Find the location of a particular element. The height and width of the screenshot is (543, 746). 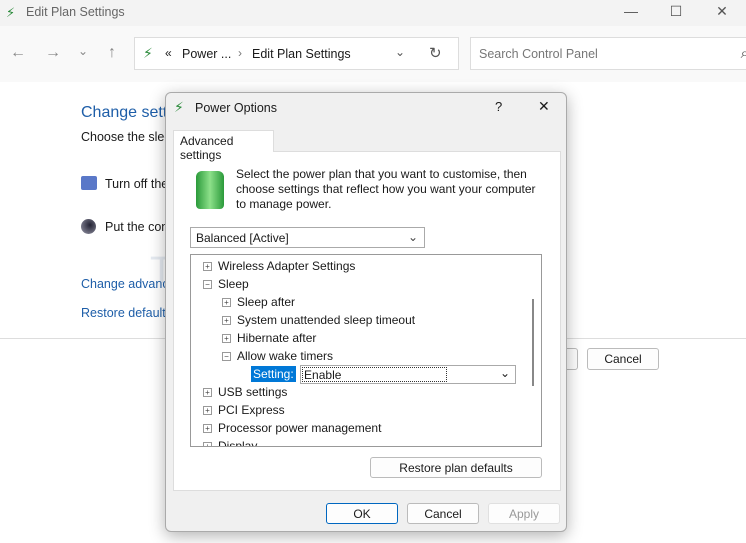

window-title: Edit Plan Settings is located at coordinates (75, 12).